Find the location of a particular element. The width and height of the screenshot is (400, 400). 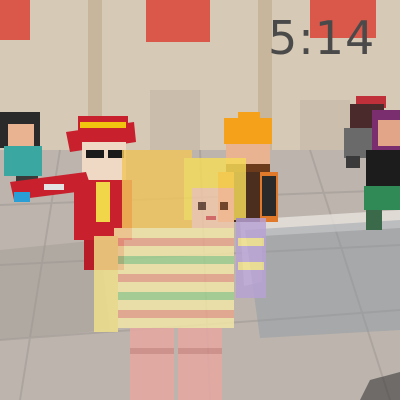

match-timer: 5:14 is located at coordinates (322, 38).